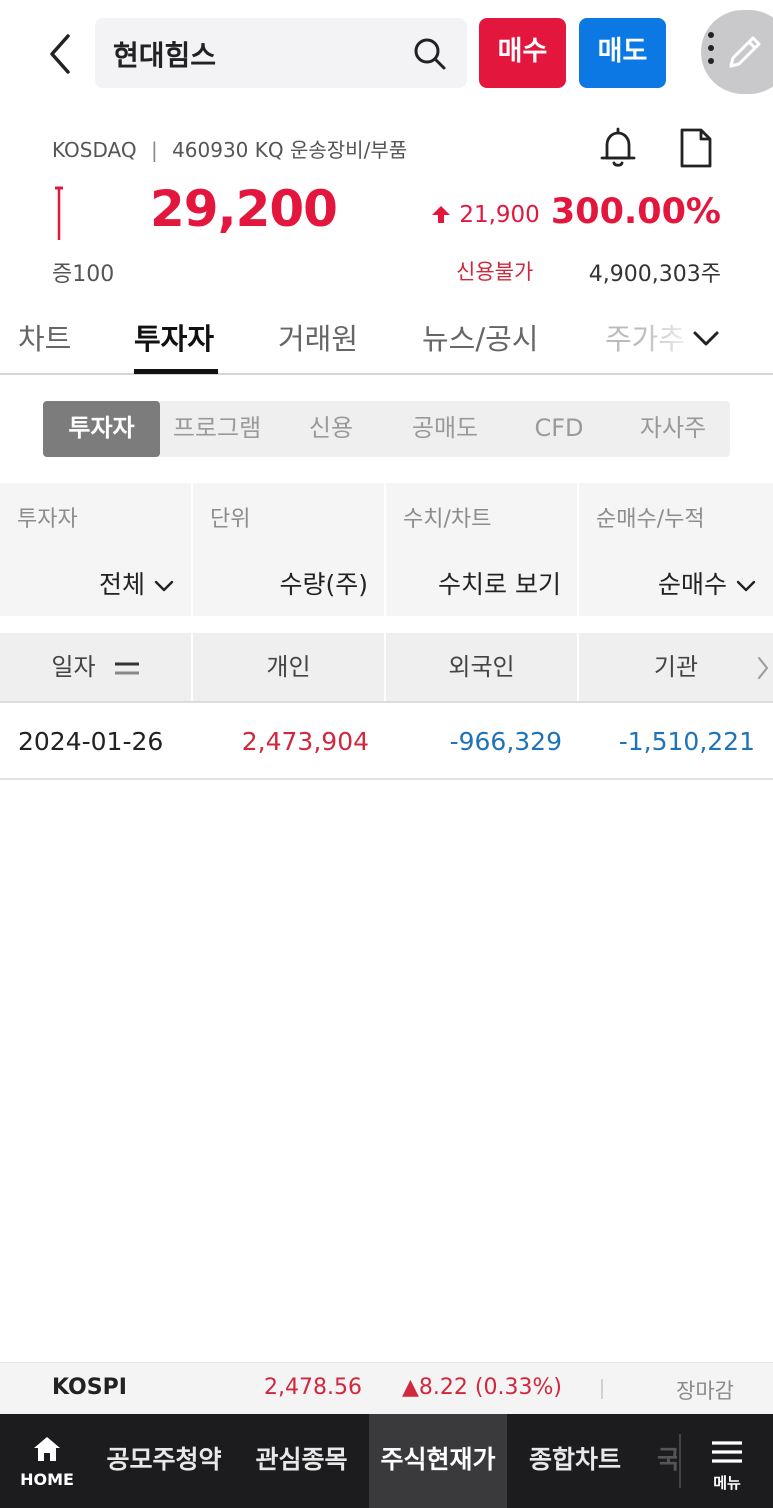 This screenshot has height=1508, width=773. Describe the element at coordinates (763, 668) in the screenshot. I see `chevron-right-icon` at that location.